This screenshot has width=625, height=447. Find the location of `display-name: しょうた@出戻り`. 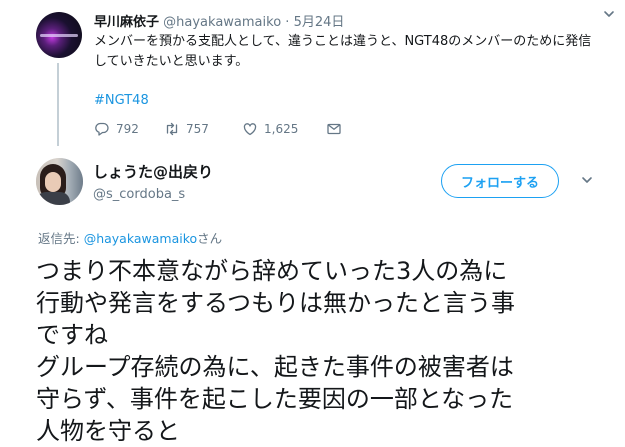

display-name: しょうた@出戻り is located at coordinates (153, 171).